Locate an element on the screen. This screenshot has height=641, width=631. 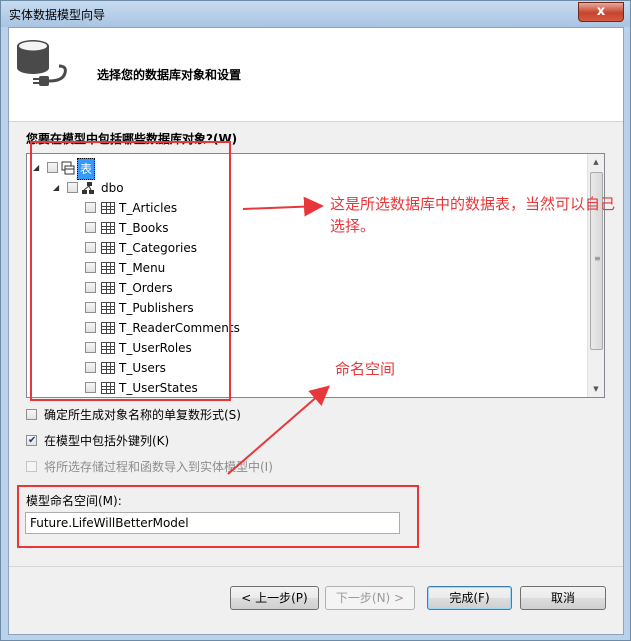
tables-arrow is located at coordinates (283, 206).